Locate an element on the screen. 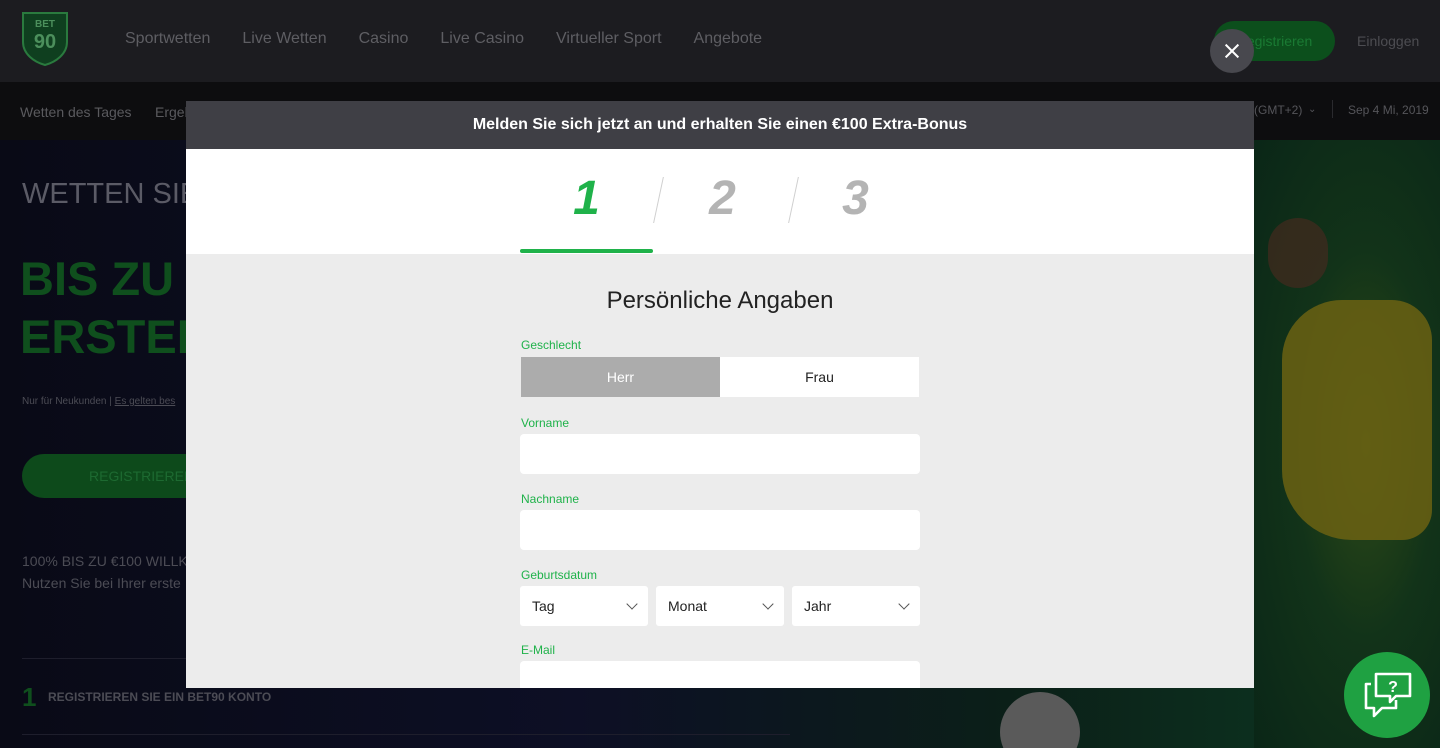  birth-year-select: Jahr is located at coordinates (856, 606).